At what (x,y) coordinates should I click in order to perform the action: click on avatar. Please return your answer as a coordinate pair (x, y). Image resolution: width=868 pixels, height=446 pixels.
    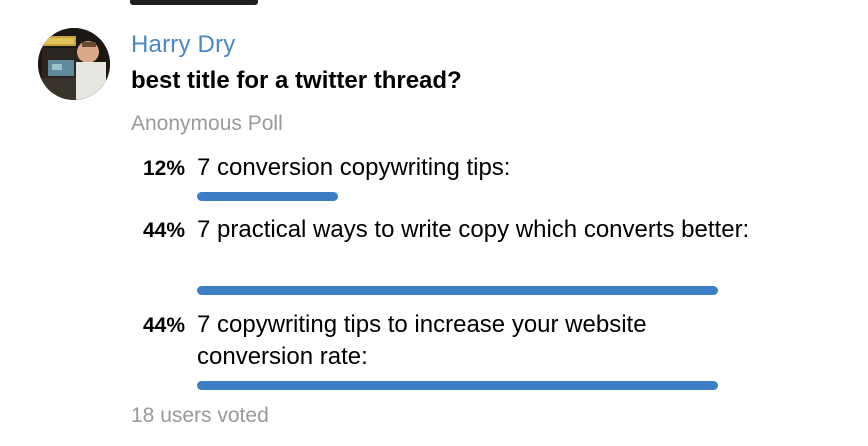
    Looking at the image, I should click on (74, 64).